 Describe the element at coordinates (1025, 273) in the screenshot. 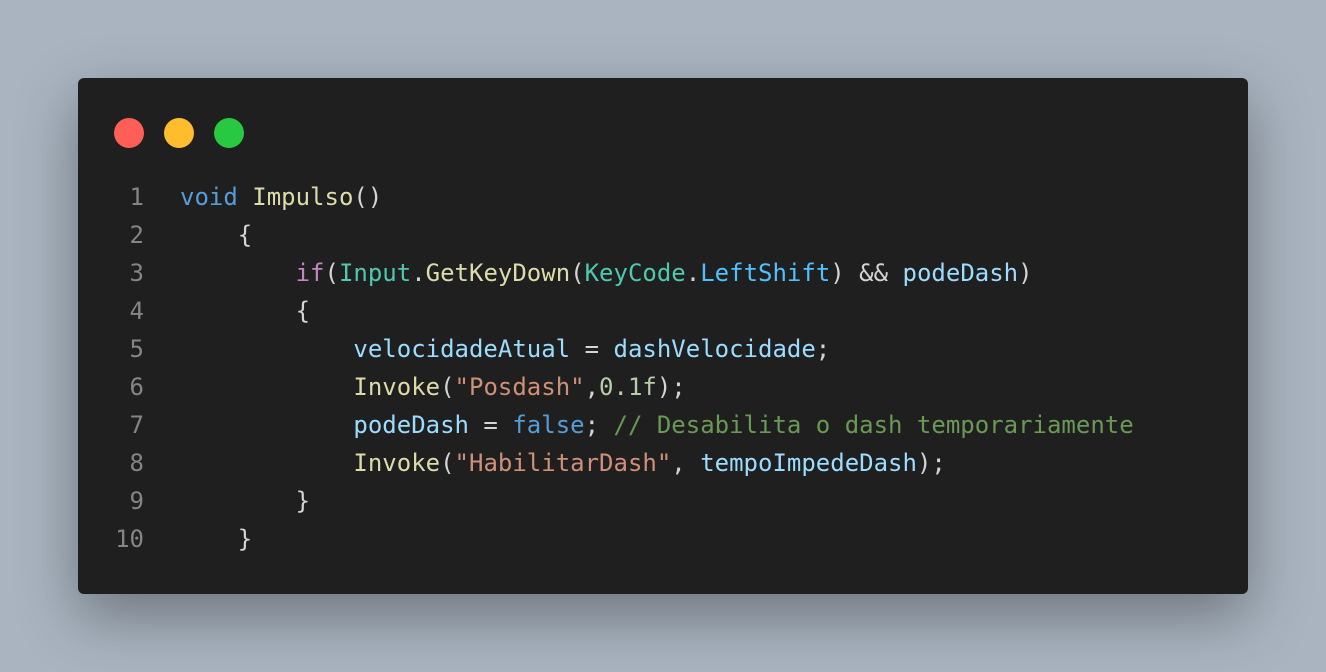

I see `code-token: )` at that location.